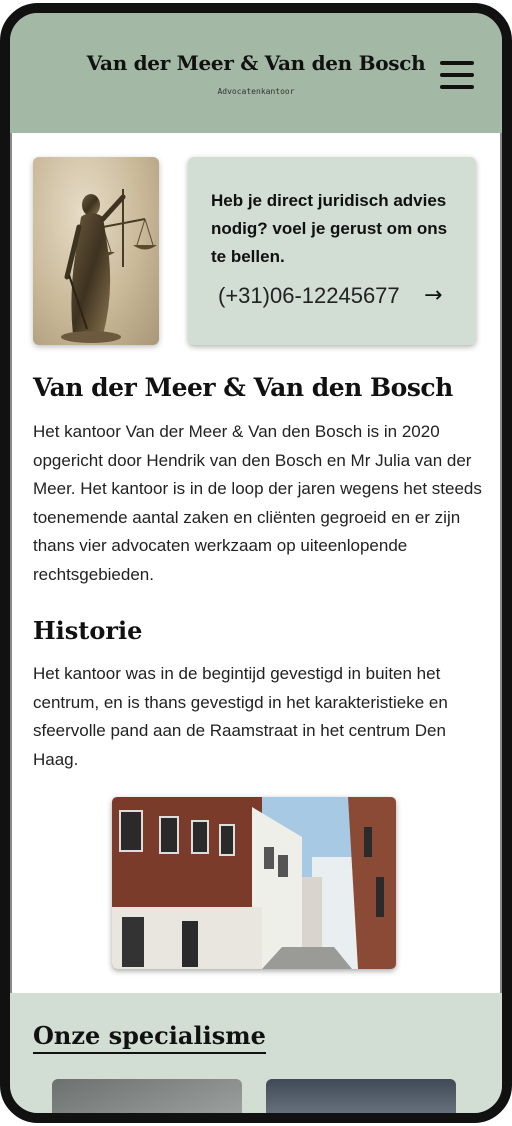  I want to click on arrow-right-icon: →, so click(433, 295).